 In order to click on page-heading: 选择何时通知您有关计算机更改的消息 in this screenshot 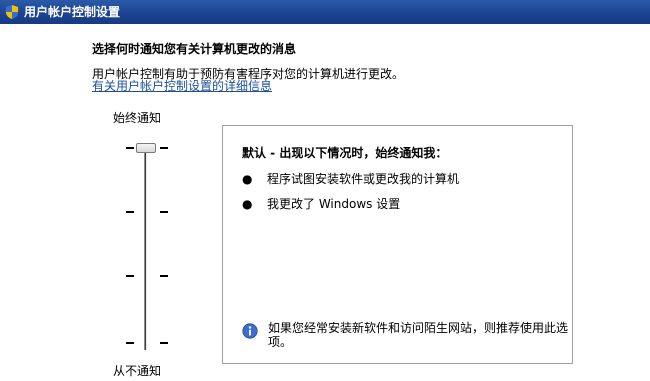, I will do `click(194, 49)`.